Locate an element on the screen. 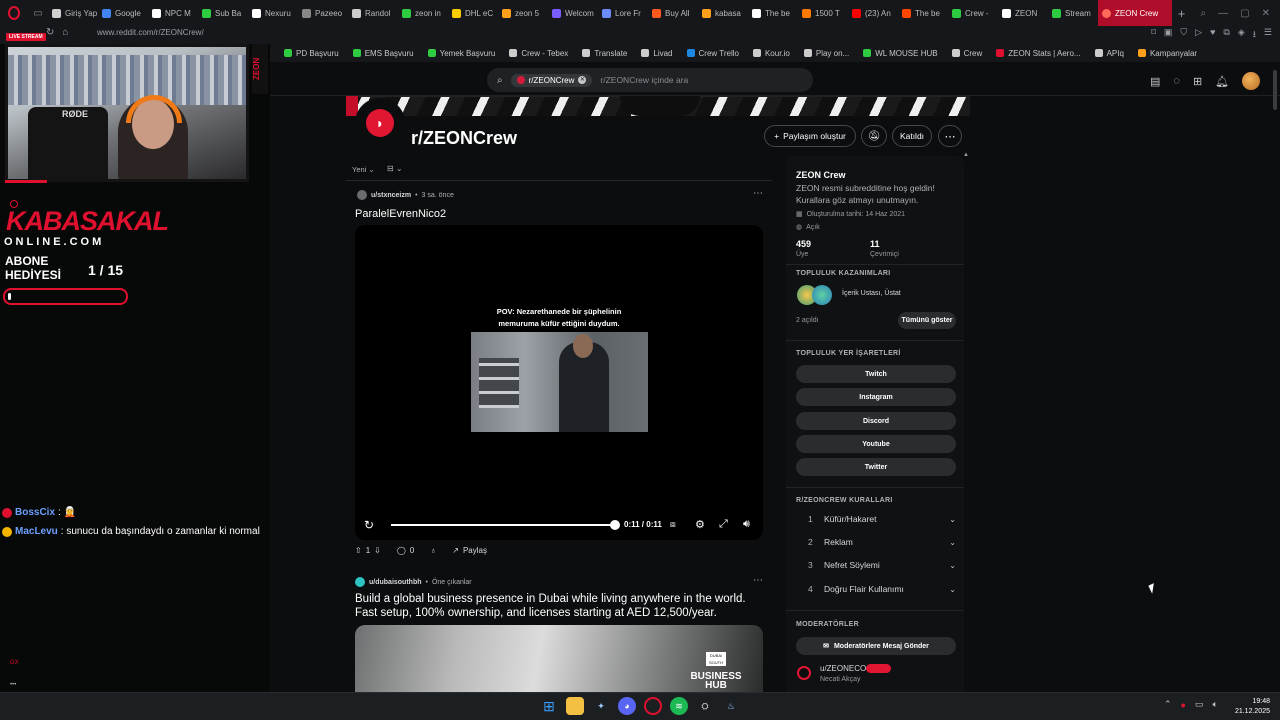  game-launcher-icon: ⛭ is located at coordinates (705, 706).